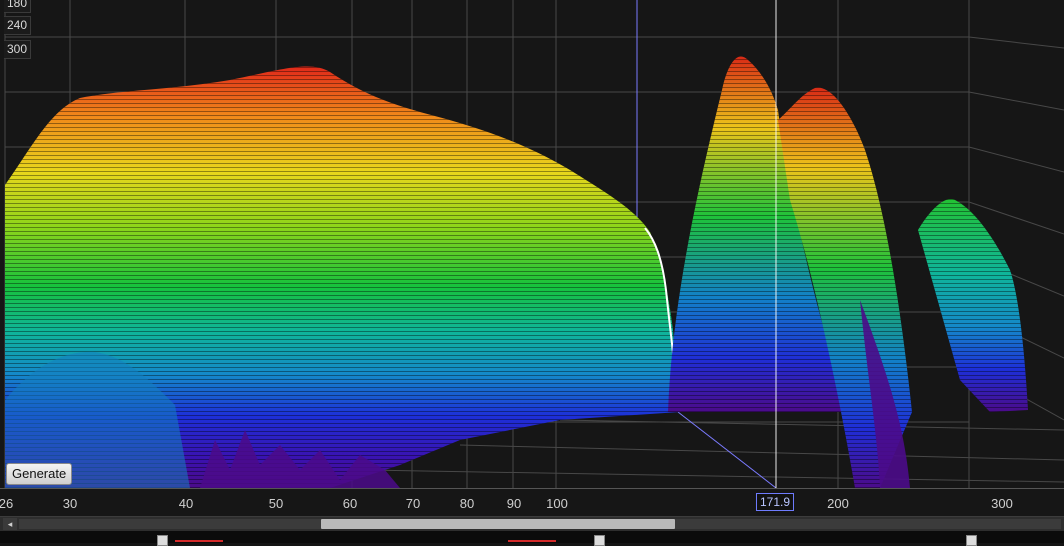 Image resolution: width=1064 pixels, height=546 pixels. Describe the element at coordinates (413, 503) in the screenshot. I see `x-tick-label: 70` at that location.